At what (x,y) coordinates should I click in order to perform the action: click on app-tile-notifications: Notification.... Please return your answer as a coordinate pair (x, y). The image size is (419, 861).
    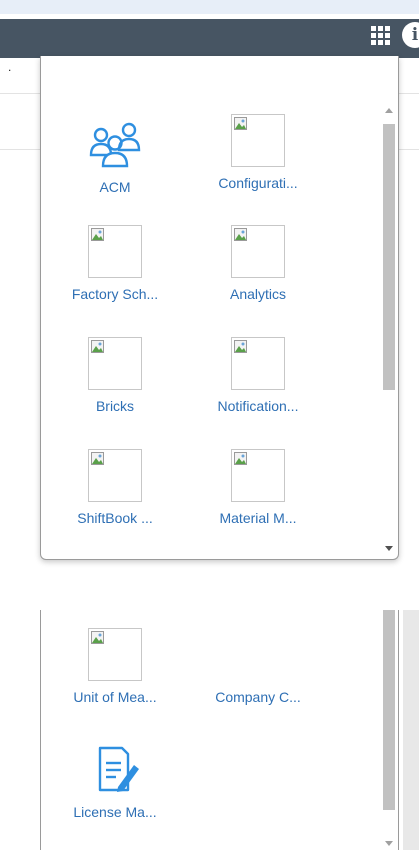
    Looking at the image, I should click on (258, 375).